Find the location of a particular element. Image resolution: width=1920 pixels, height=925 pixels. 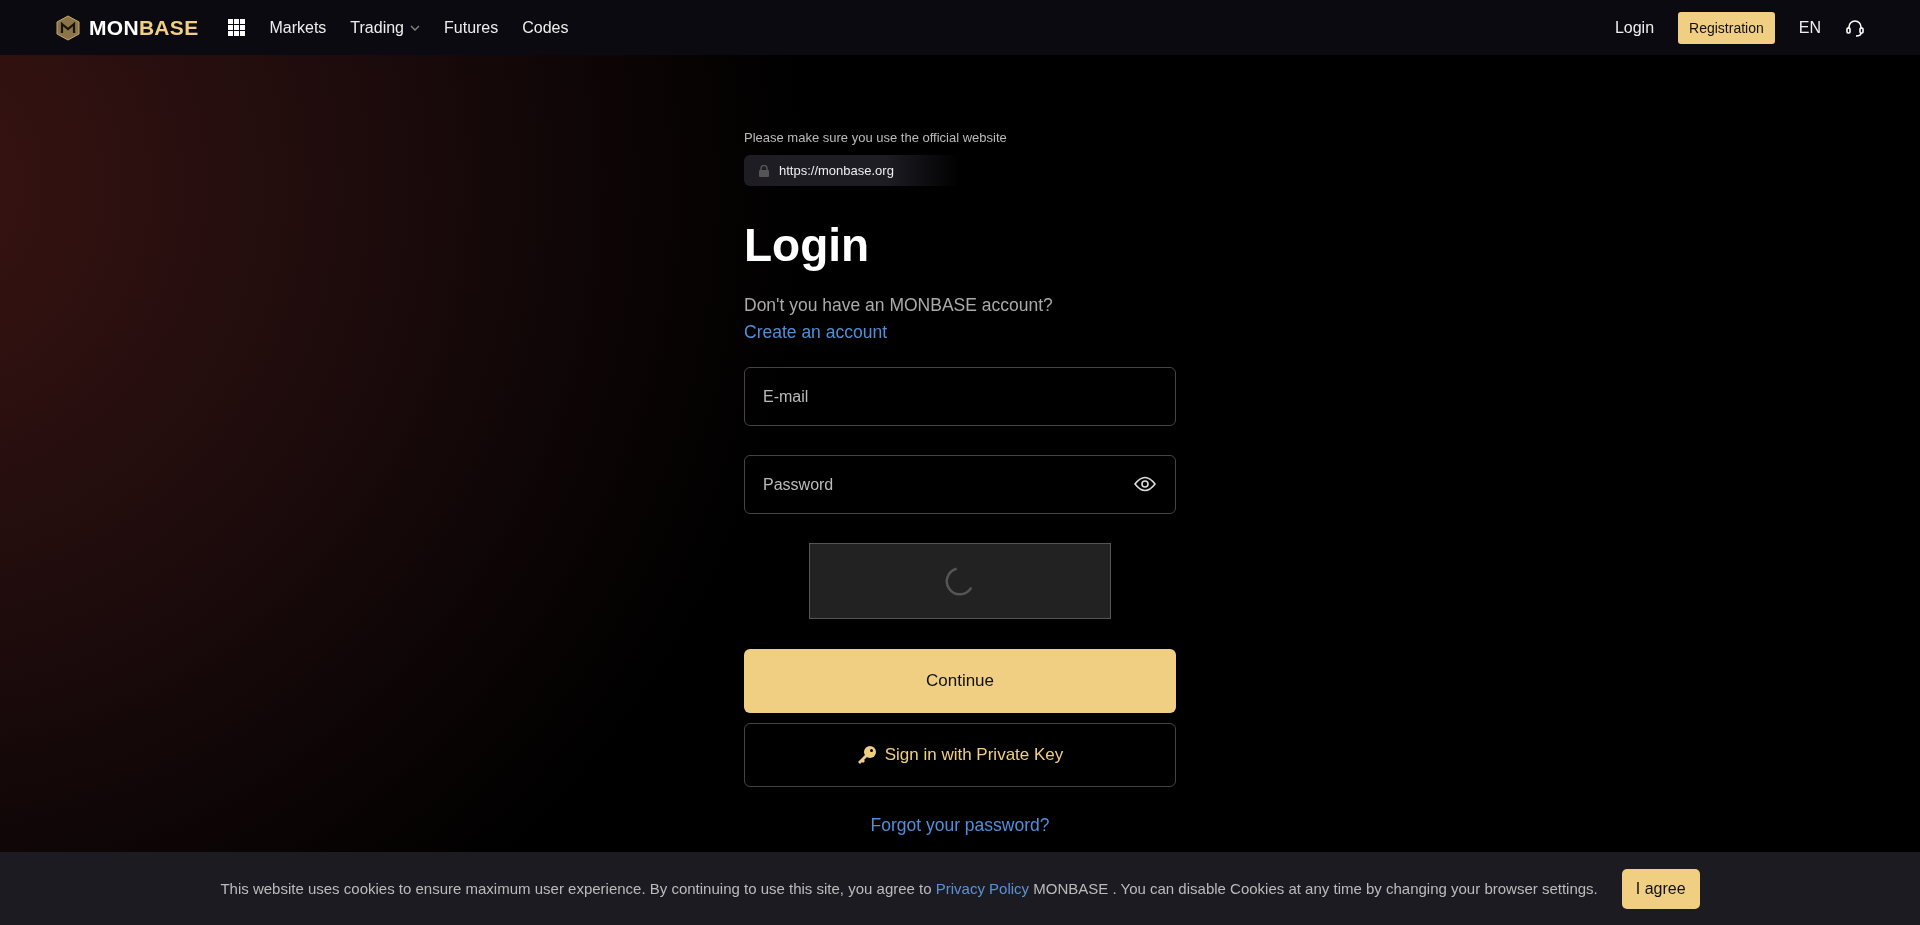

signup-prompt: Don't you have an MONBASE account? Create an account is located at coordinates (899, 319).